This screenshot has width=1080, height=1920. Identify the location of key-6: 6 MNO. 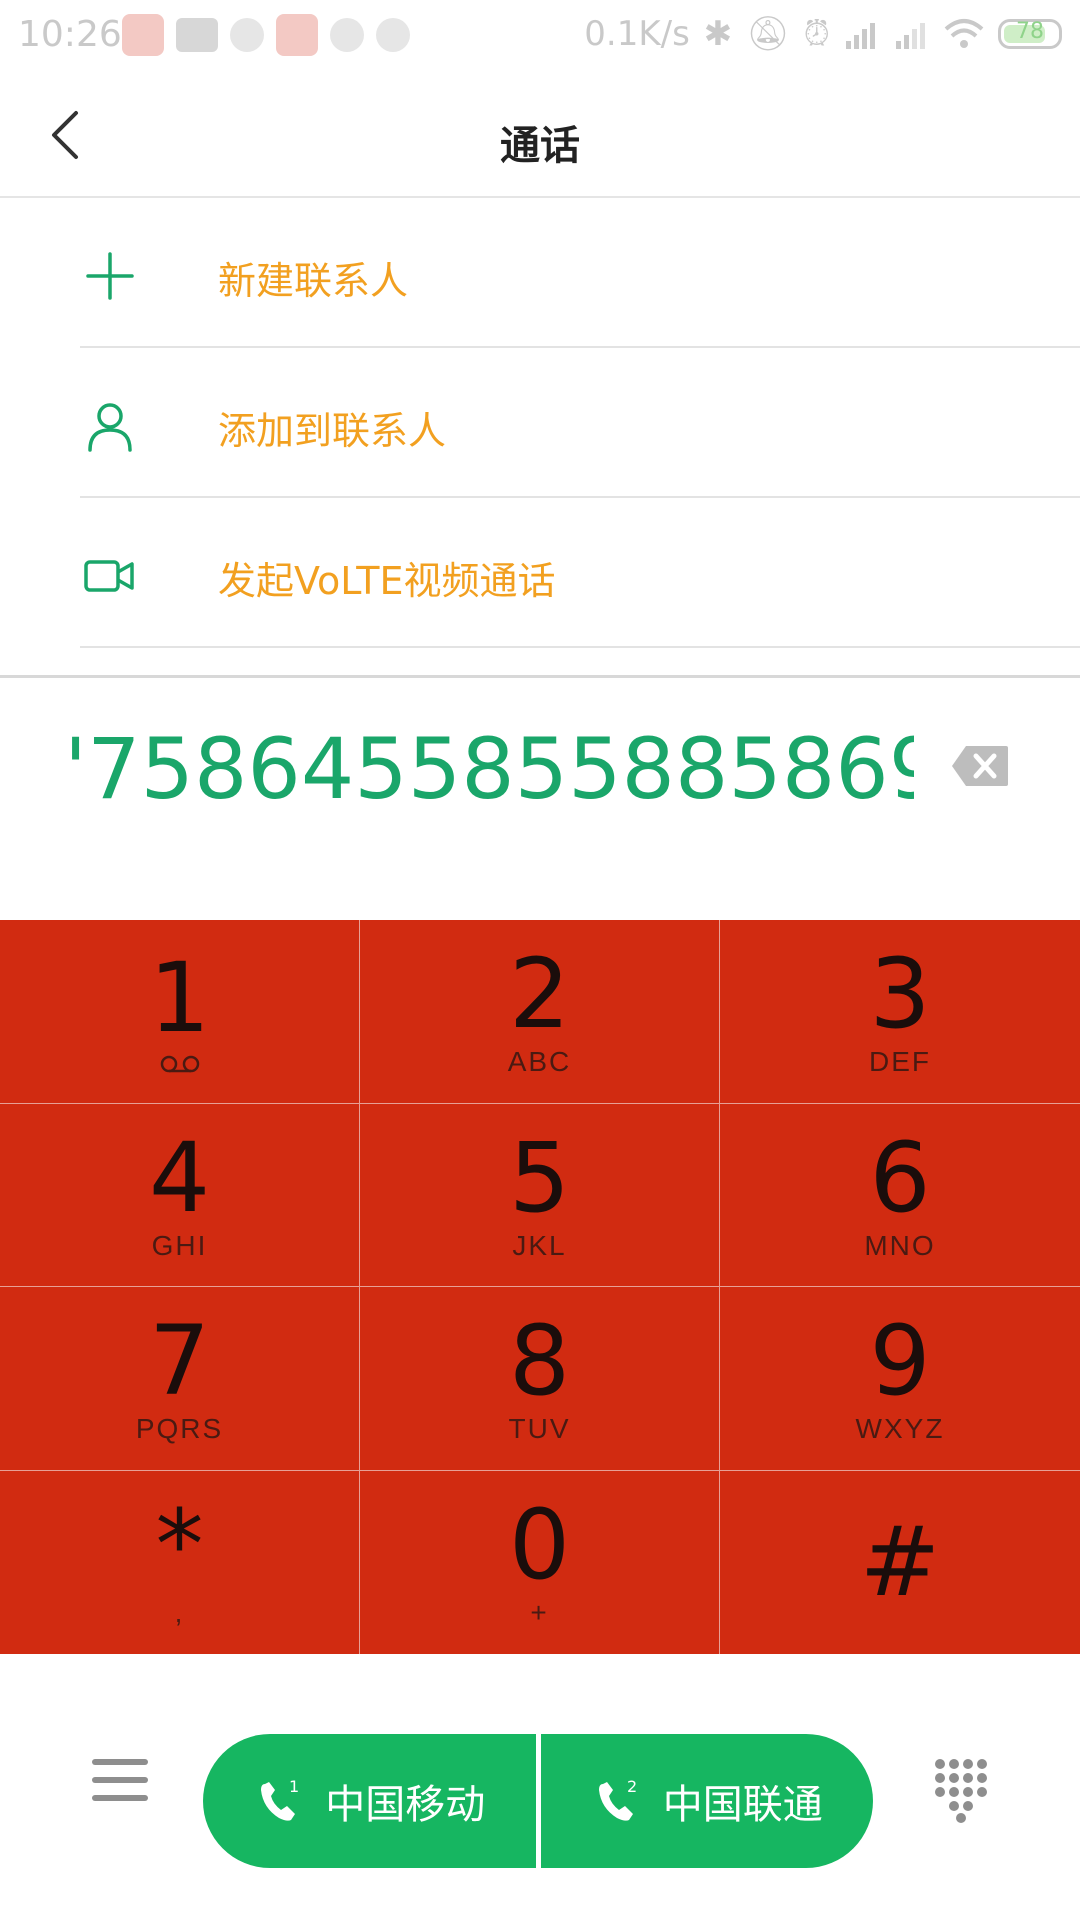
(900, 1195).